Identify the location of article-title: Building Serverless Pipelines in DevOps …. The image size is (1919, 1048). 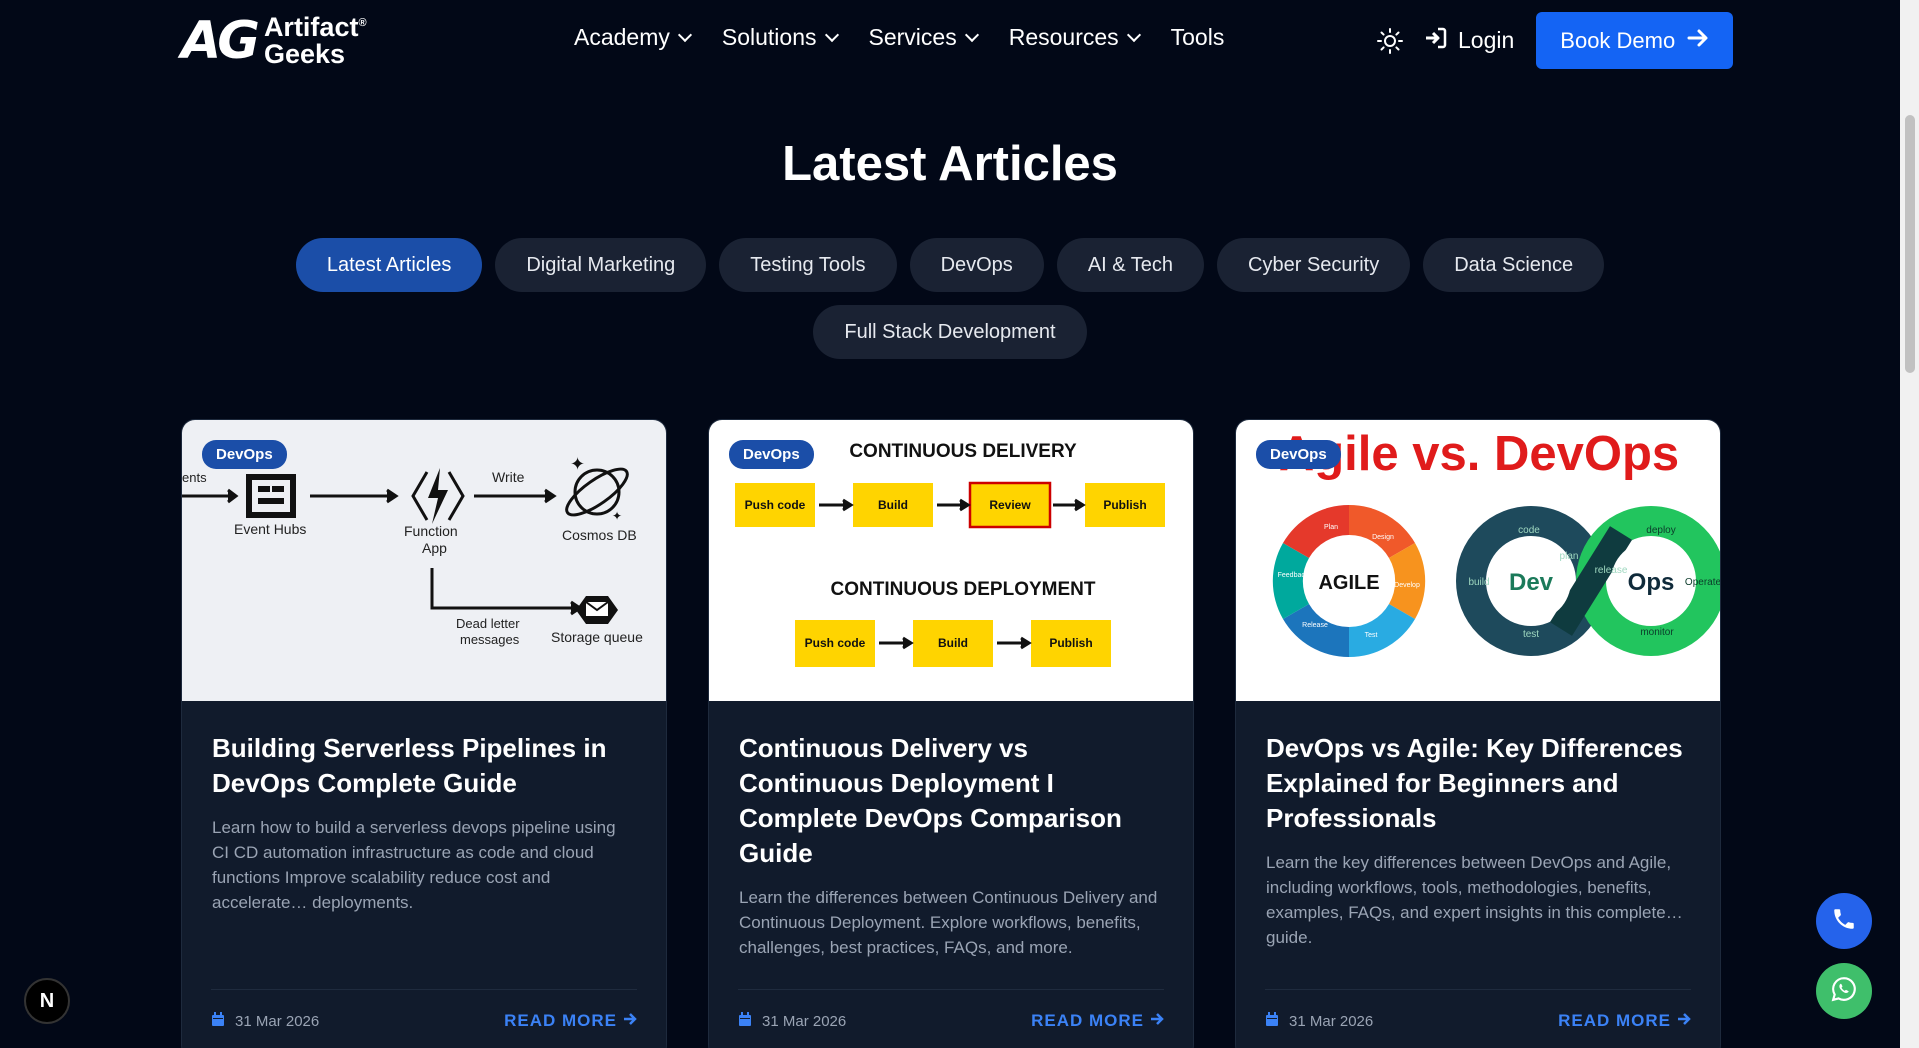
(424, 766).